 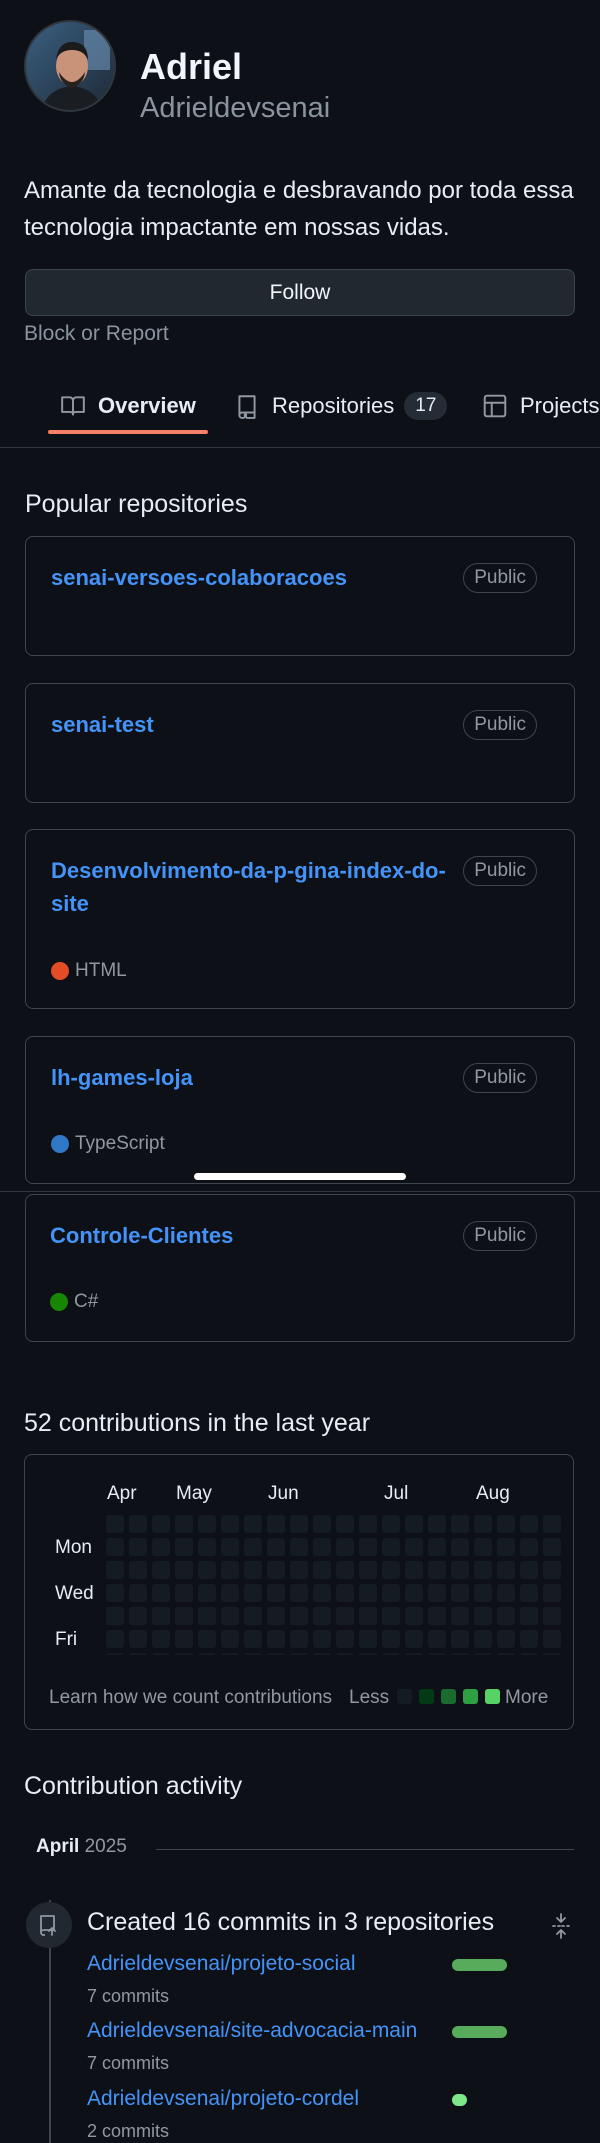 I want to click on language-label: HTML, so click(x=101, y=970).